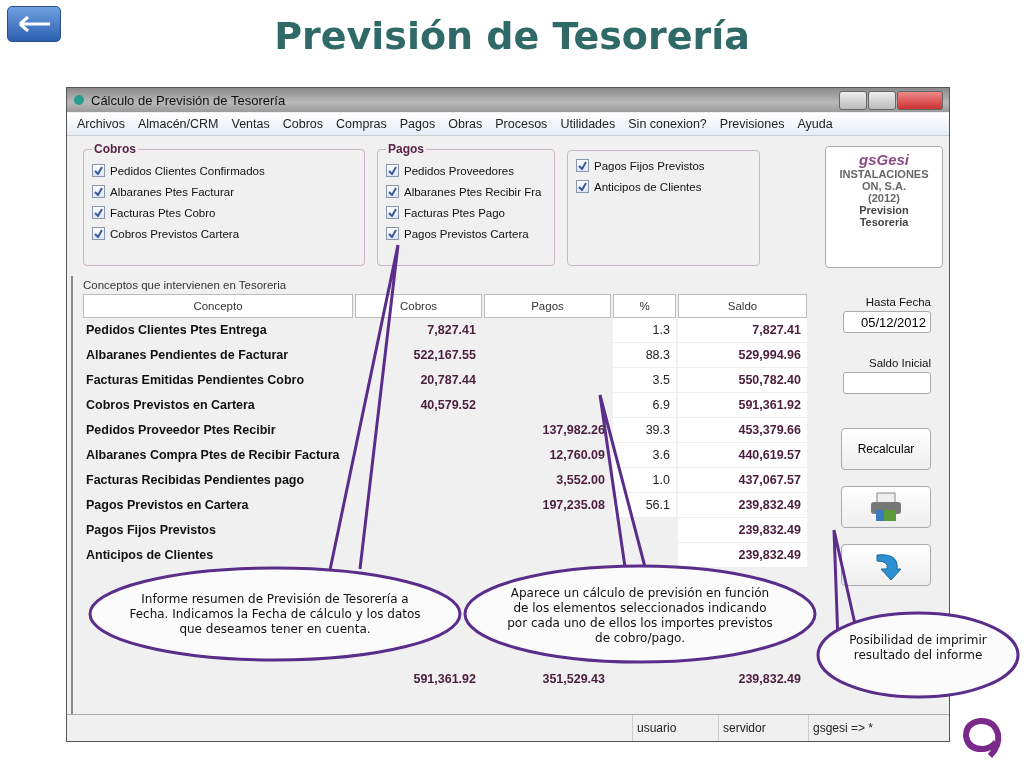 The height and width of the screenshot is (768, 1024). I want to click on printer-icon, so click(886, 507).